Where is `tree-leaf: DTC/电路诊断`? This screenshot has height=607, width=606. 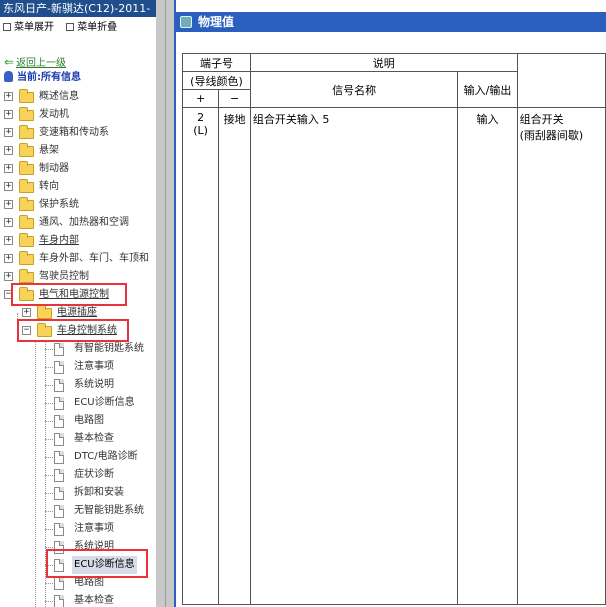 tree-leaf: DTC/电路诊断 is located at coordinates (78, 457).